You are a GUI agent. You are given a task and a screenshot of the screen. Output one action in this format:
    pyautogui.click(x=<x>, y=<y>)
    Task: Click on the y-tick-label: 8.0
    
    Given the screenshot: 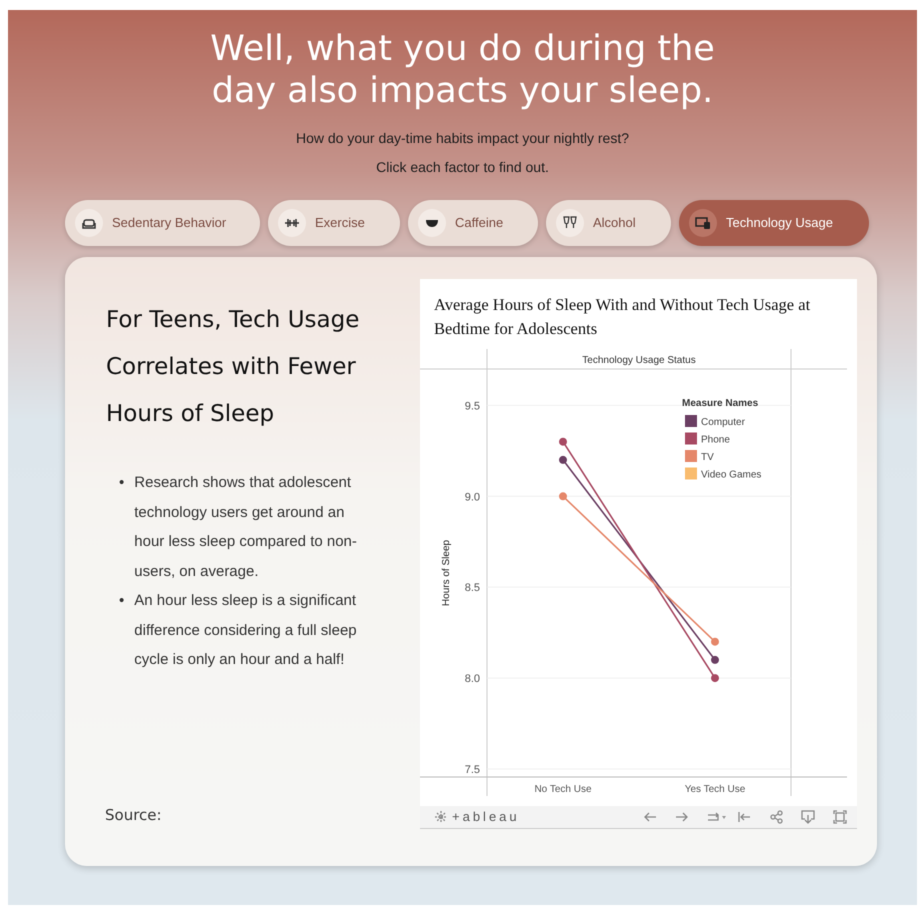 What is the action you would take?
    pyautogui.click(x=472, y=679)
    